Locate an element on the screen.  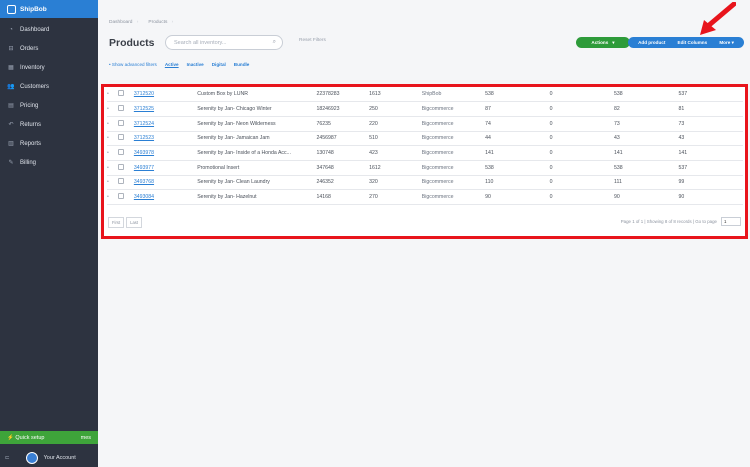
search-icon: ⌕ is located at coordinates (274, 42).